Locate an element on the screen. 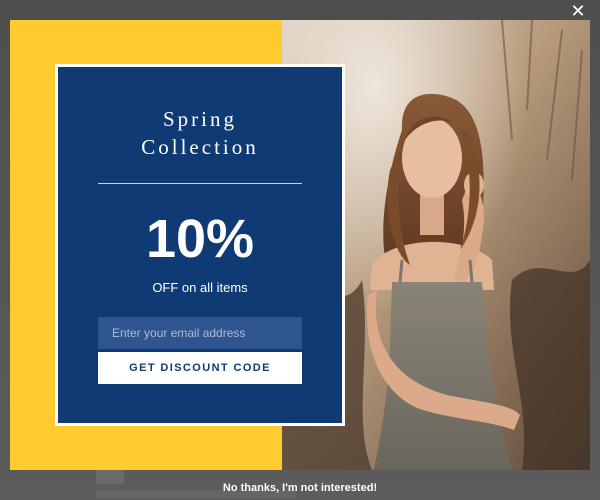 This screenshot has height=500, width=600. discount-caption: OFF on all items is located at coordinates (200, 287).